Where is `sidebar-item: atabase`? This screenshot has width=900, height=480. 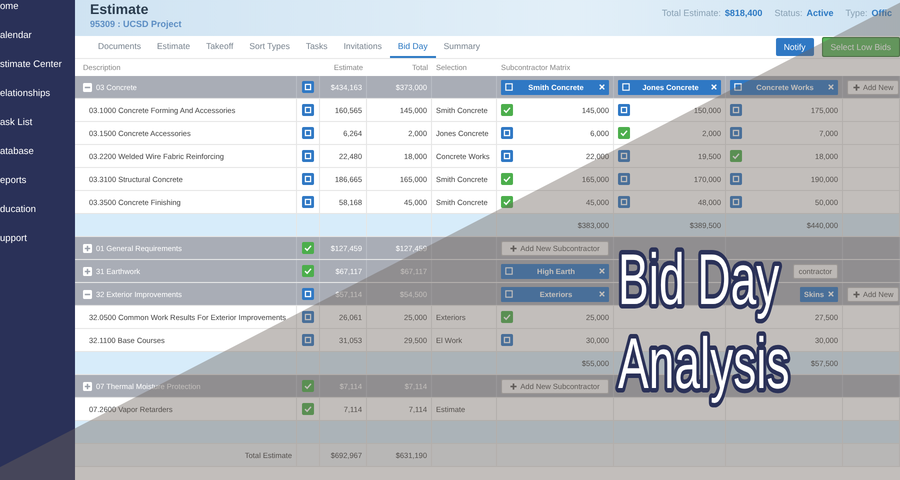
sidebar-item: atabase is located at coordinates (17, 160).